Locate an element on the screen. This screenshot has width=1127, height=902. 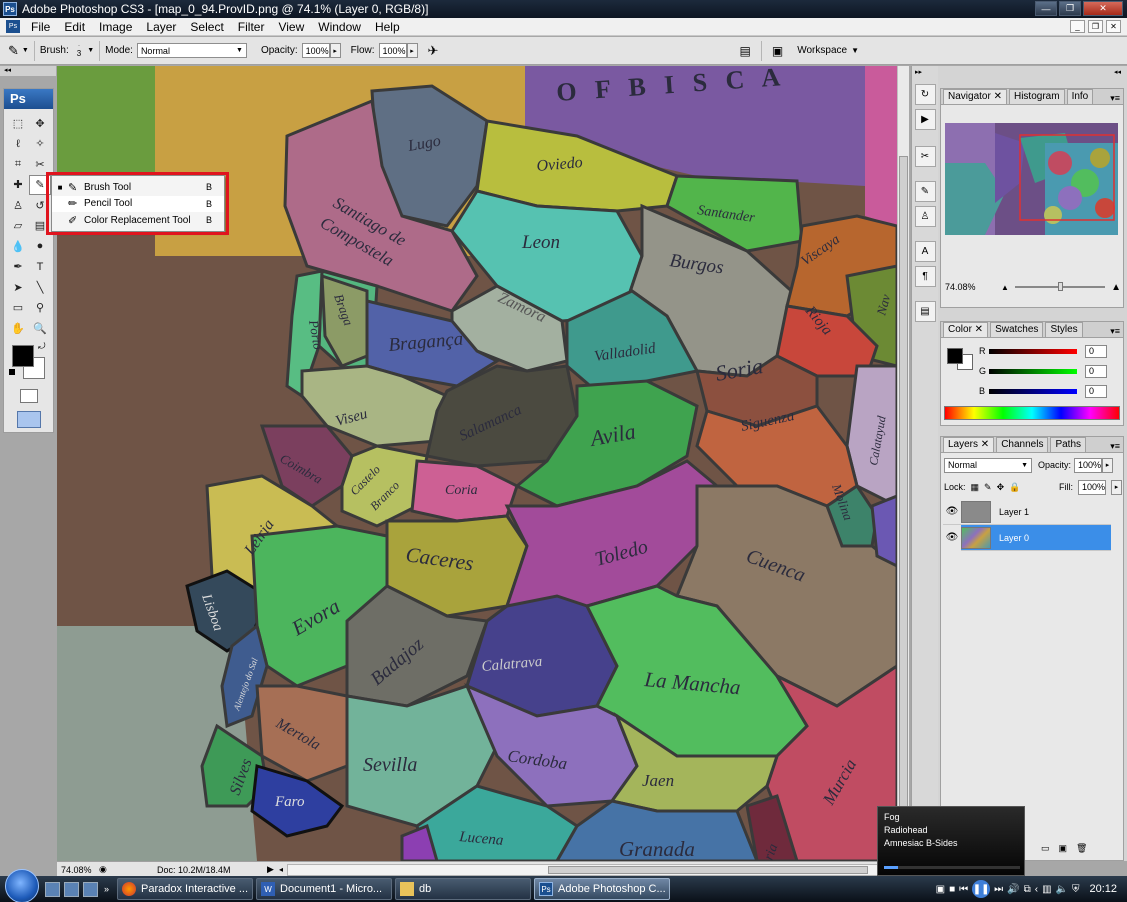
brushes-panel-icon: ✎ is located at coordinates (925, 191).